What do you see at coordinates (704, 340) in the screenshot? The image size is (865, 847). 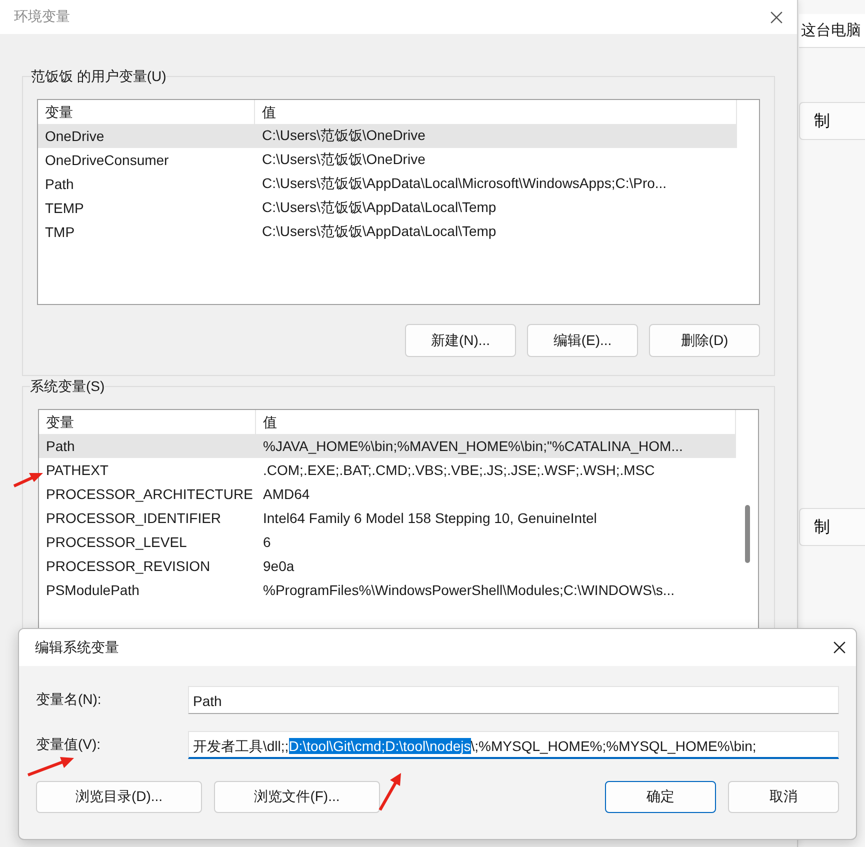 I see `dialog-button: 删除(D)` at bounding box center [704, 340].